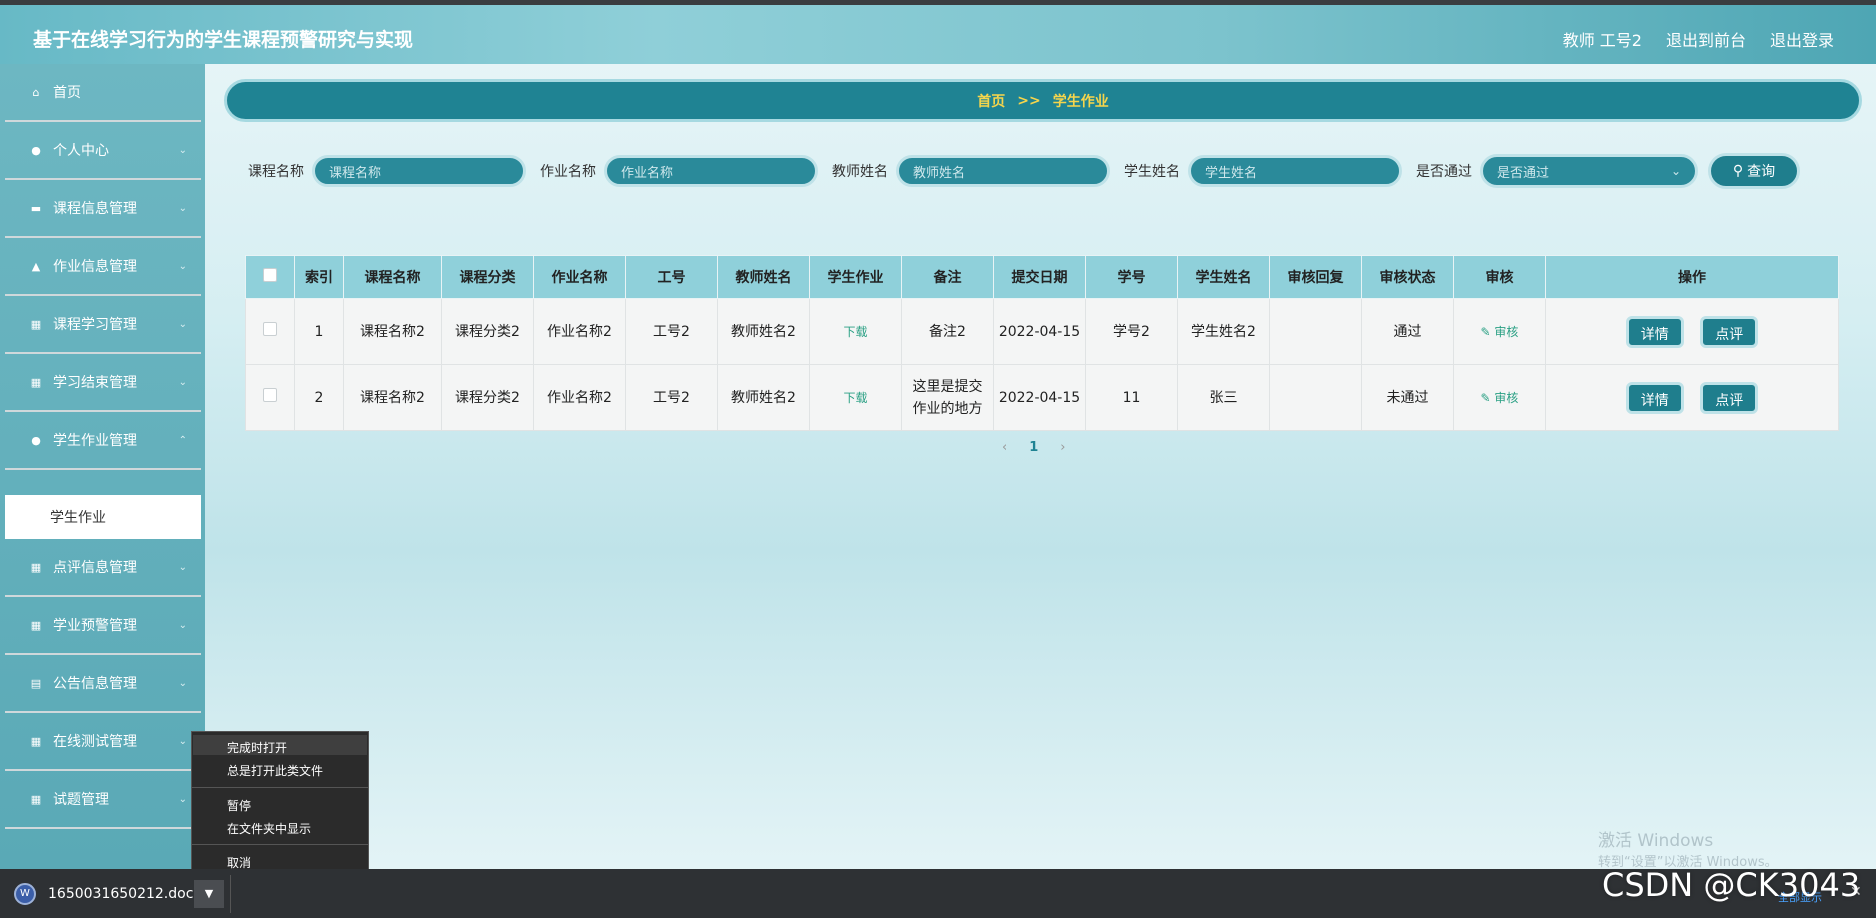 This screenshot has width=1876, height=918. Describe the element at coordinates (1039, 331) in the screenshot. I see `cell-date: 2022-04-15` at that location.